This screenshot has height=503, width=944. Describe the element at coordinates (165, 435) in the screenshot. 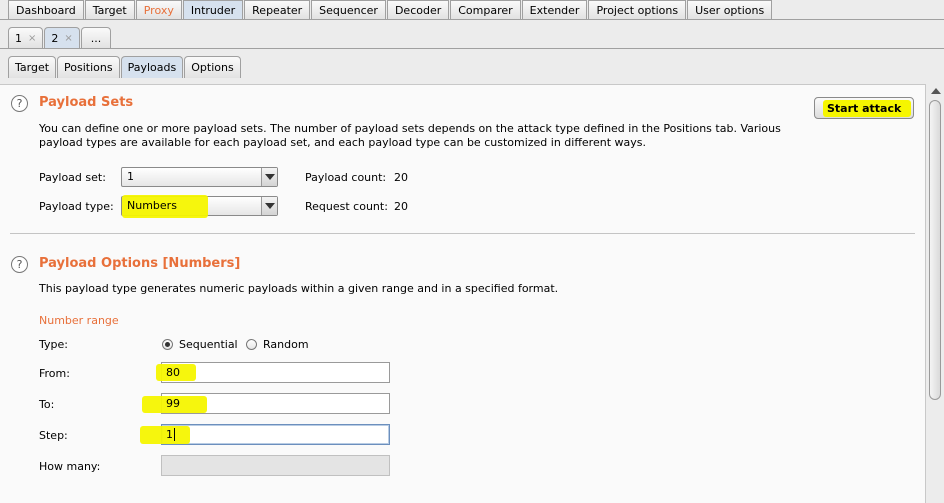

I see `highlight-mark` at that location.